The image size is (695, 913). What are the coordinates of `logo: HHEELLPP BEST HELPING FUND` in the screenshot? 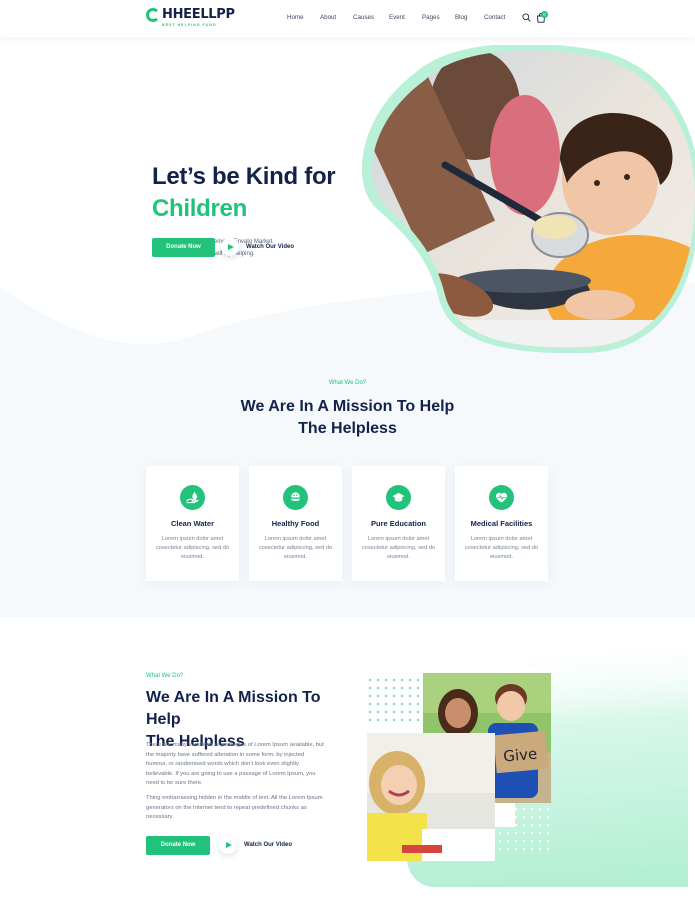 It's located at (190, 17).